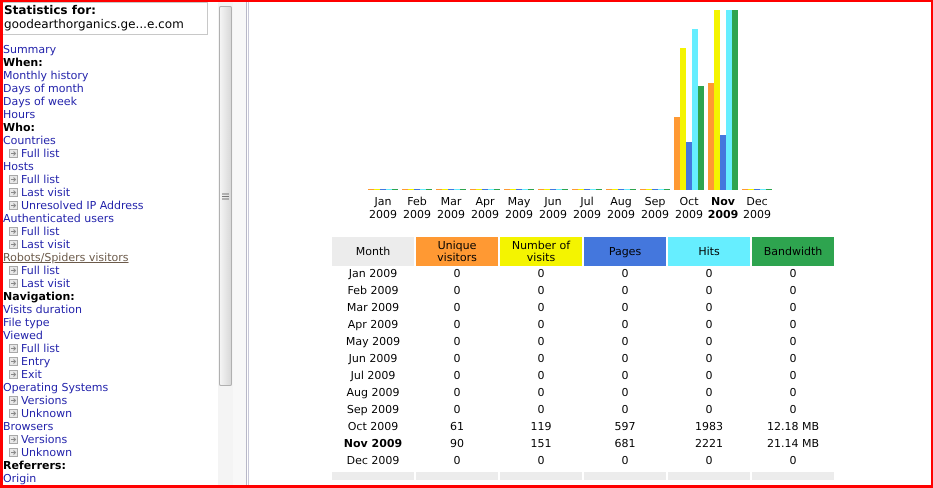 The height and width of the screenshot is (488, 933). What do you see at coordinates (373, 325) in the screenshot?
I see `table-cell-text: Apr 2009` at bounding box center [373, 325].